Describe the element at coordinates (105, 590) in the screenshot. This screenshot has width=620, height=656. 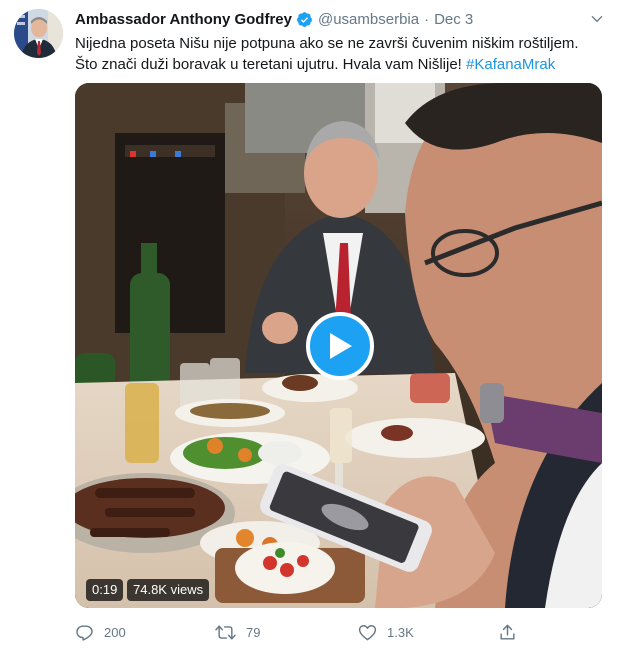
I see `video-duration-badge: 0:19` at that location.